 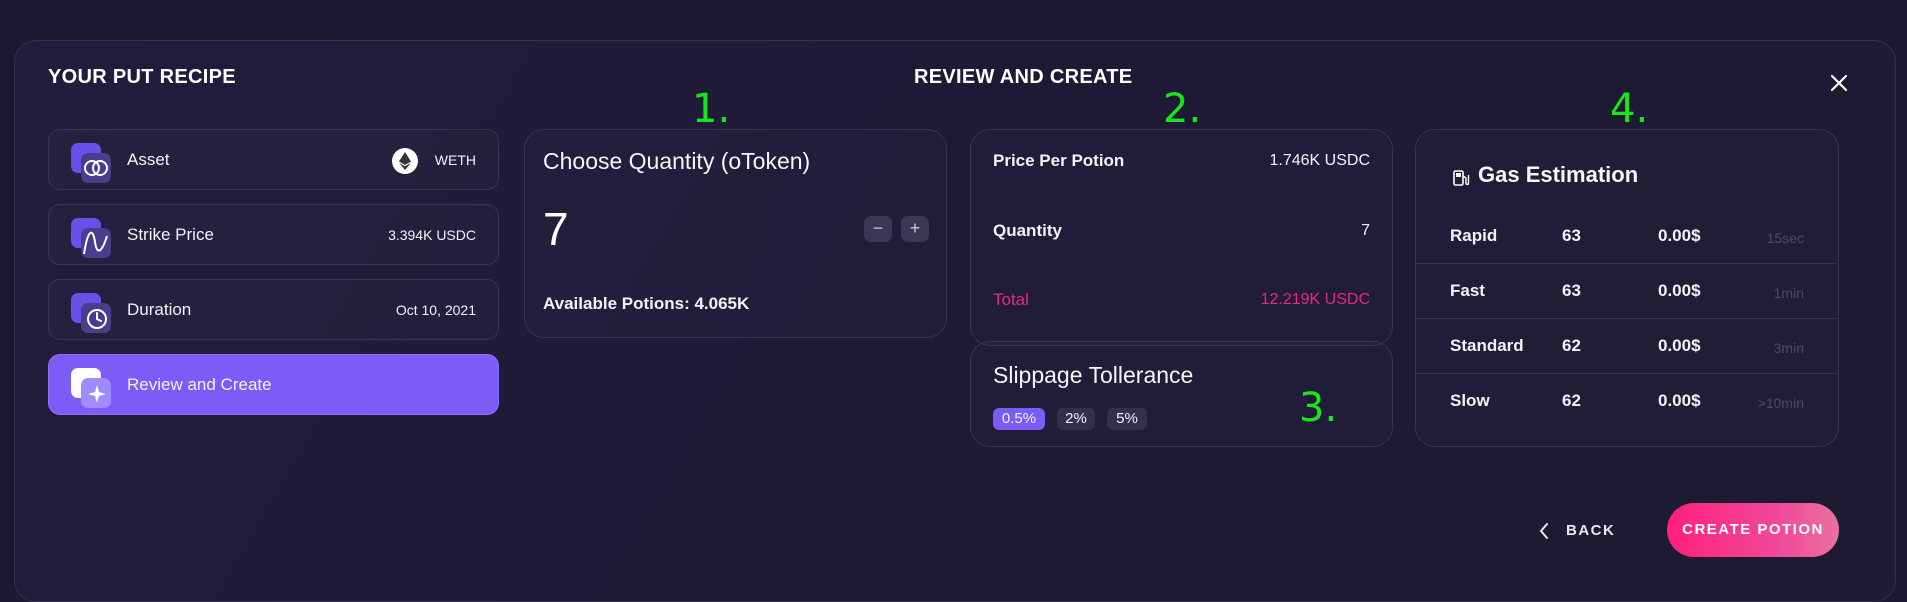 I want to click on quantity-label: Quantity, so click(x=1027, y=230).